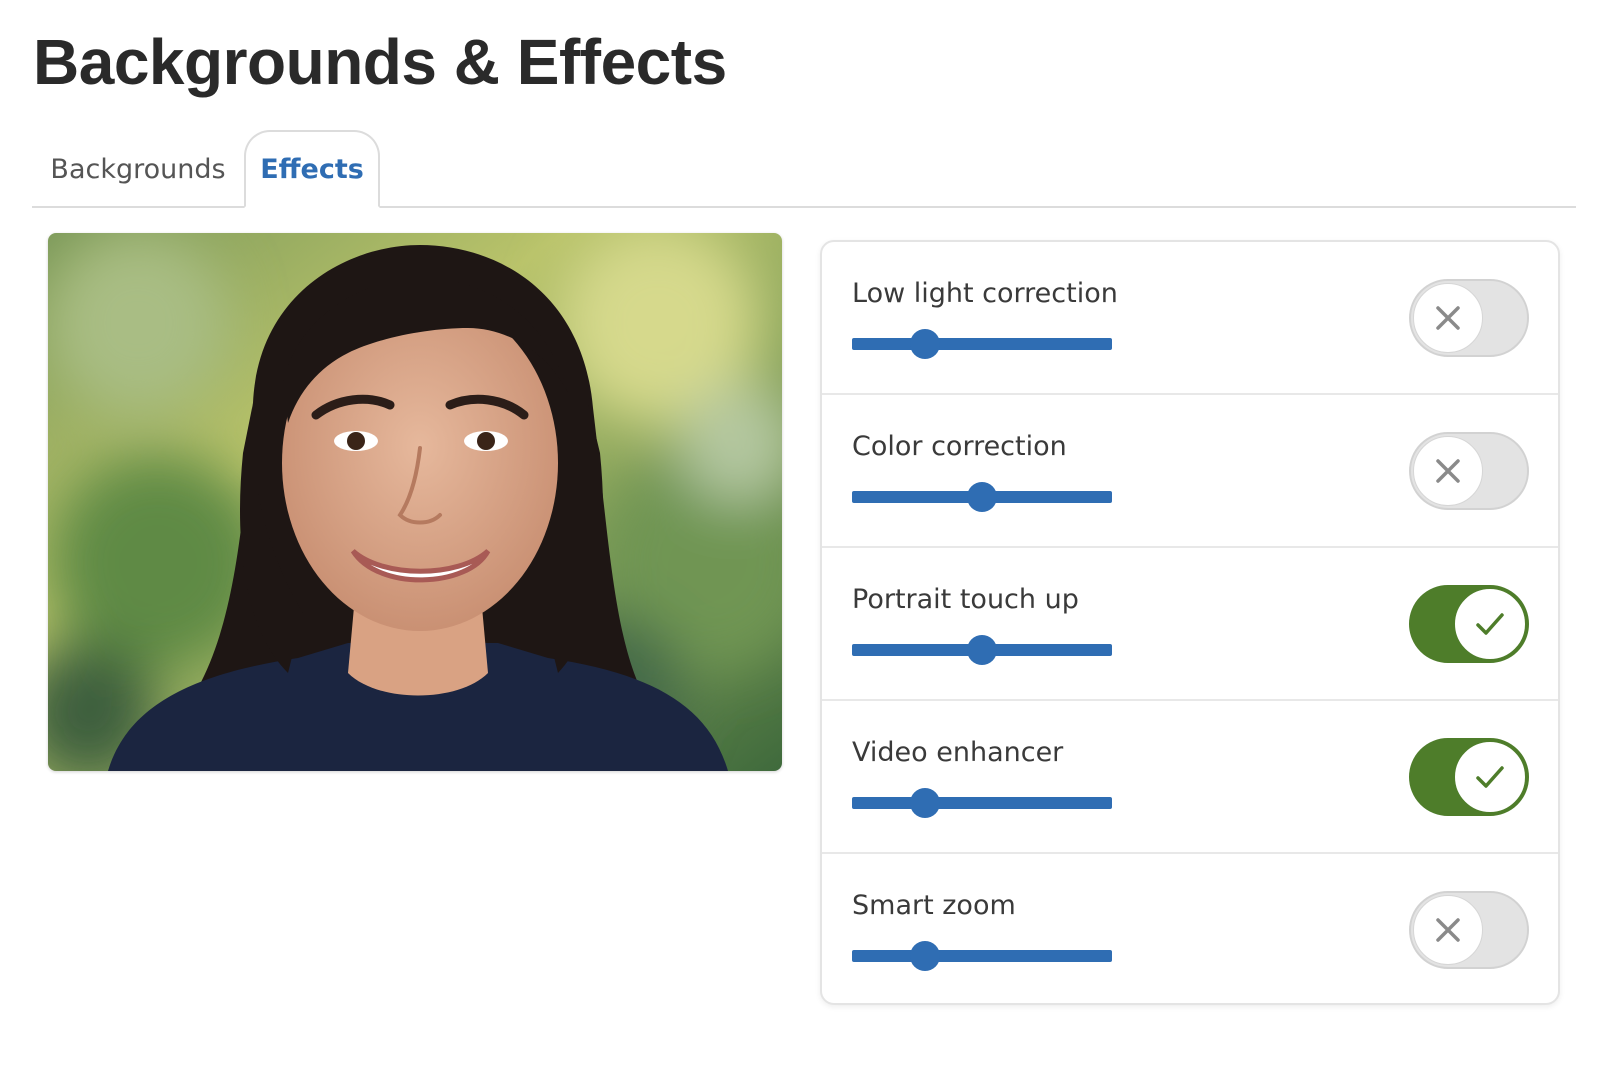  Describe the element at coordinates (1190, 471) in the screenshot. I see `effect-row-color-correction: Color correction` at that location.